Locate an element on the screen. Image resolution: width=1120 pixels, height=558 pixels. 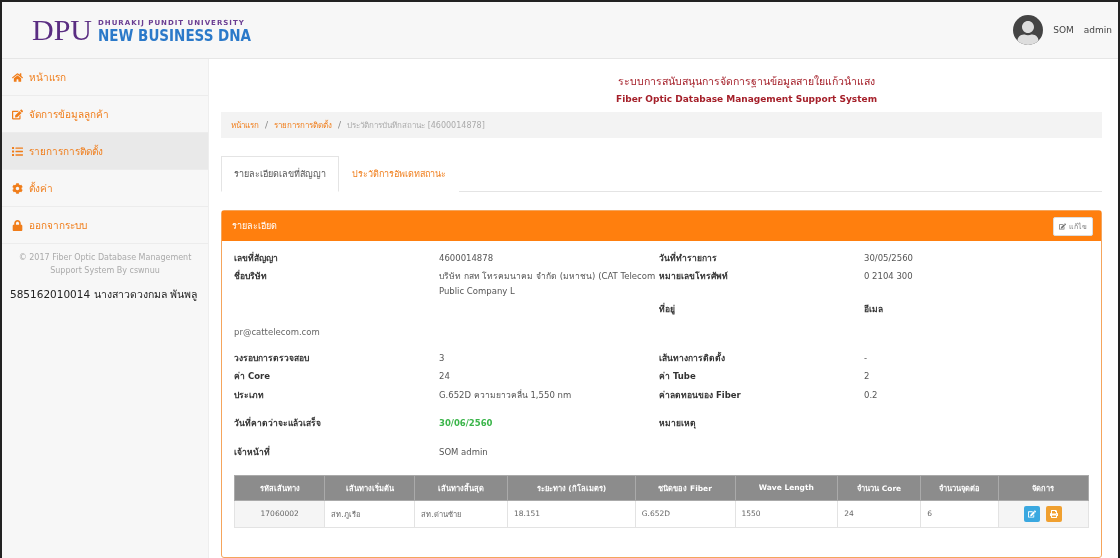
field-label: หมายเลขโทรศัพท์ is located at coordinates (694, 277).